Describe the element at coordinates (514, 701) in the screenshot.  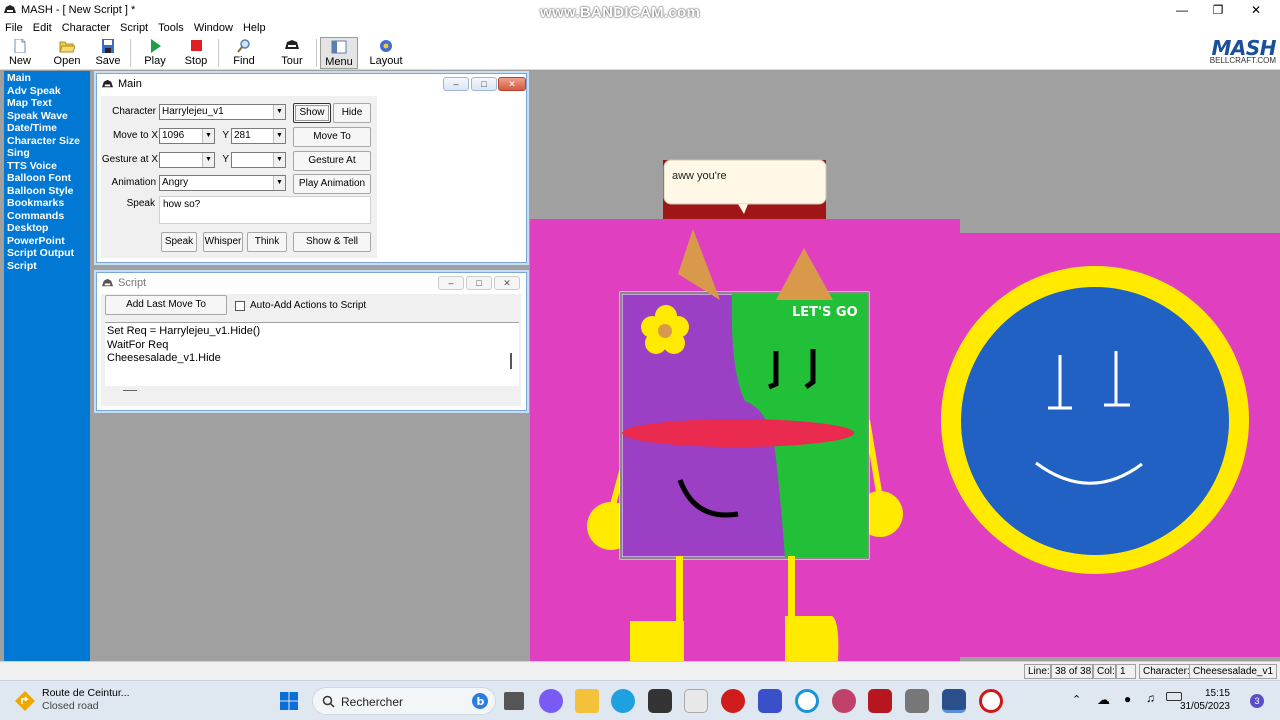
I see `task-view-icon` at that location.